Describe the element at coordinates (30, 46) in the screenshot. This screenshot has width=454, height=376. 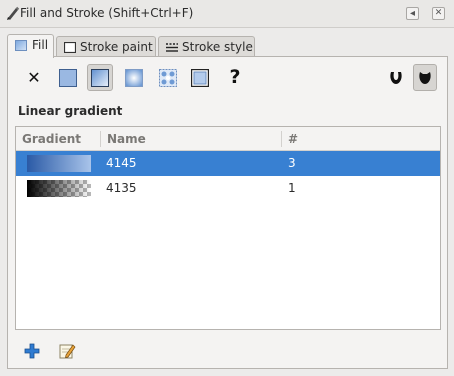
I see `tab-fill: Fill` at that location.